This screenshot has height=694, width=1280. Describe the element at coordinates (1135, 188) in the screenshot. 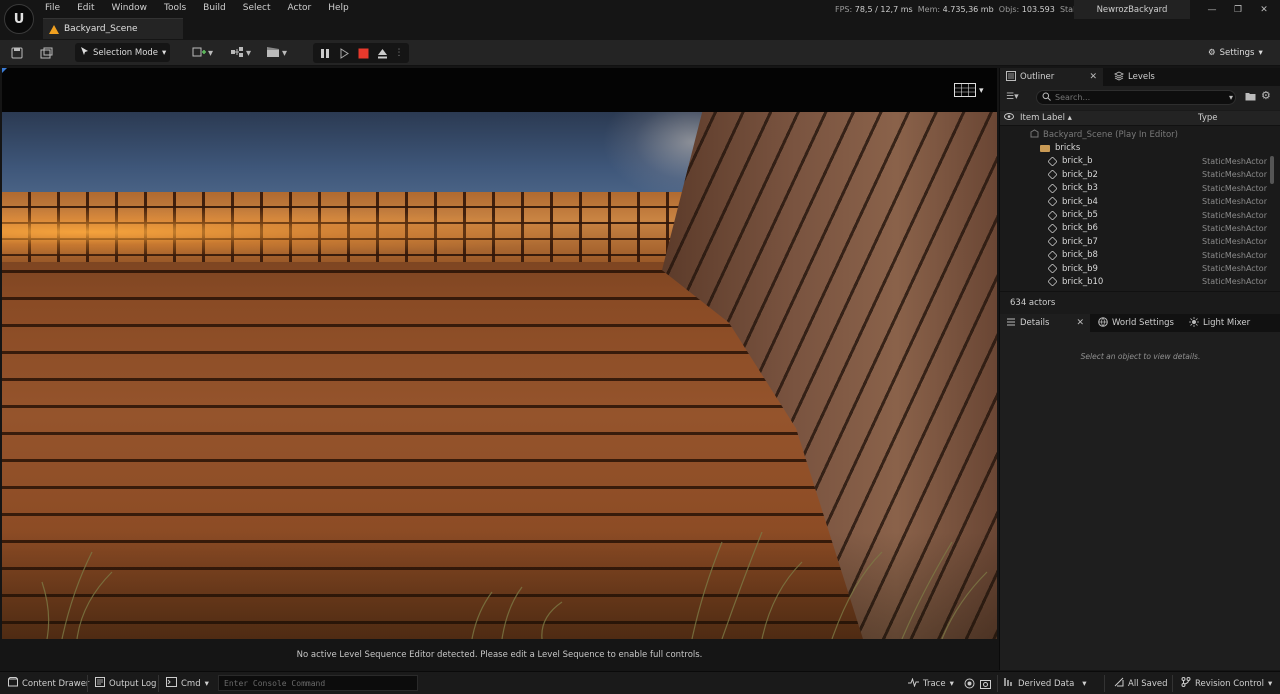

I see `list-item: brick_b3 StaticMeshActor` at that location.